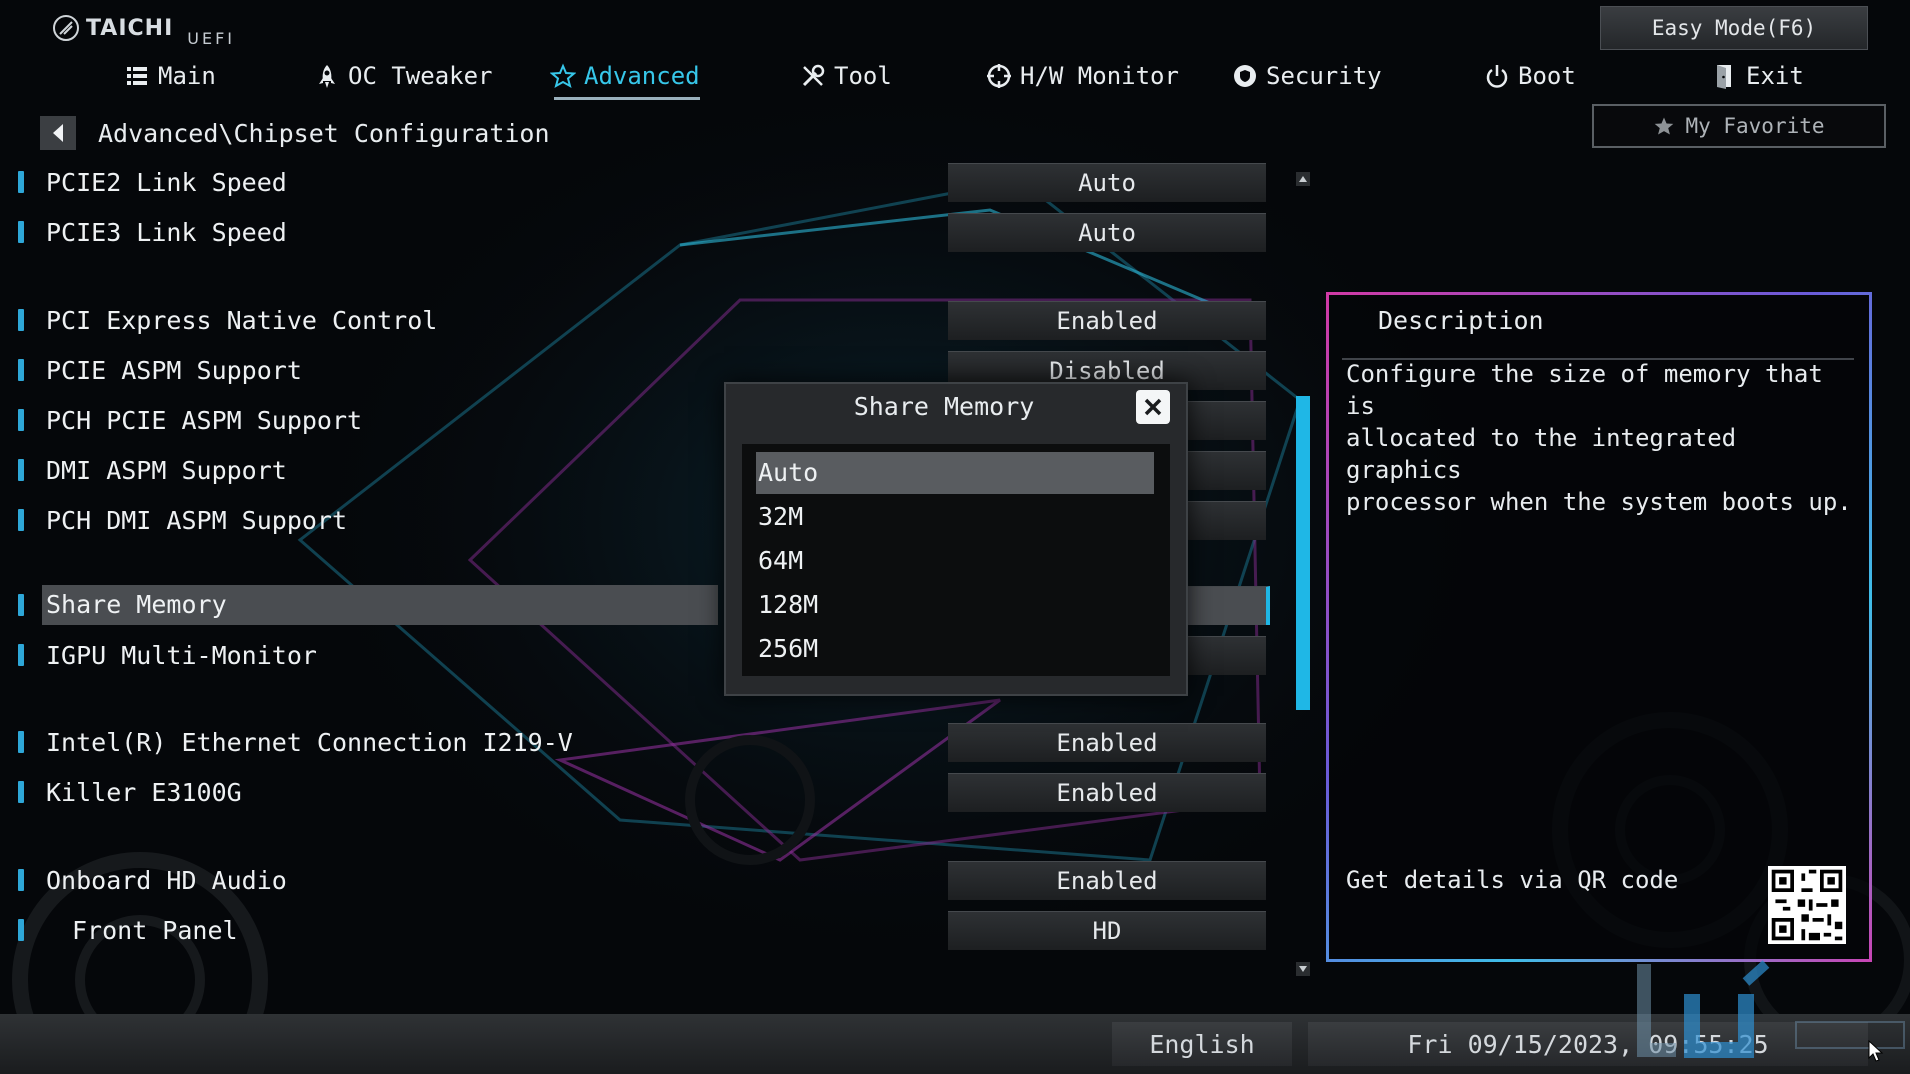 The image size is (1910, 1074). Describe the element at coordinates (955, 605) in the screenshot. I see `option-128m: 128M` at that location.